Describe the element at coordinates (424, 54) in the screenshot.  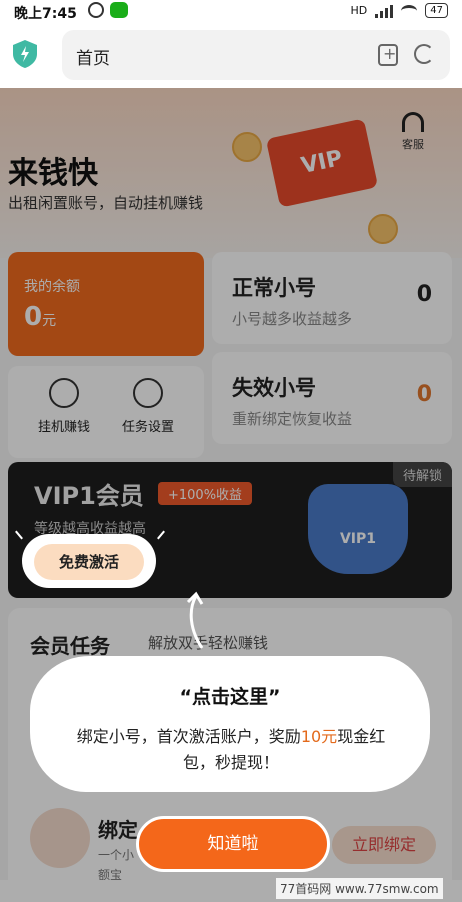
I see `refresh-icon` at that location.